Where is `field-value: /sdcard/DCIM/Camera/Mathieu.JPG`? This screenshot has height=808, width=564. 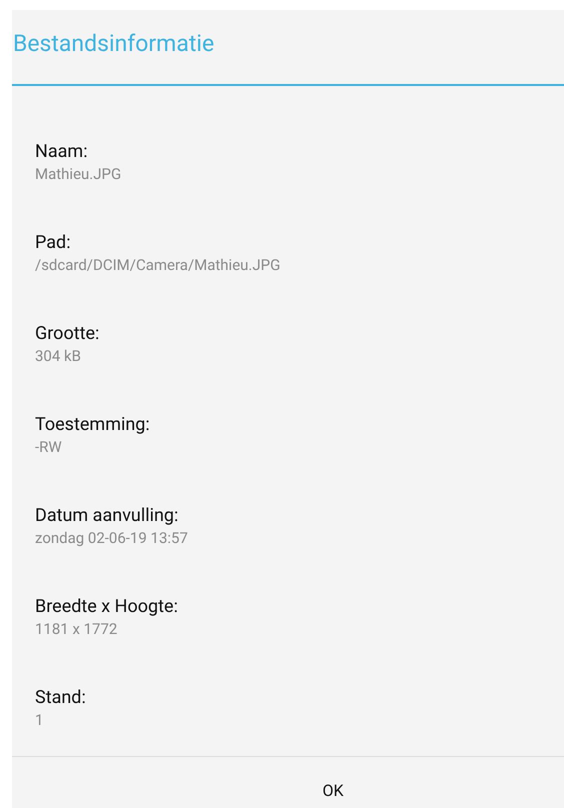 field-value: /sdcard/DCIM/Camera/Mathieu.JPG is located at coordinates (157, 265).